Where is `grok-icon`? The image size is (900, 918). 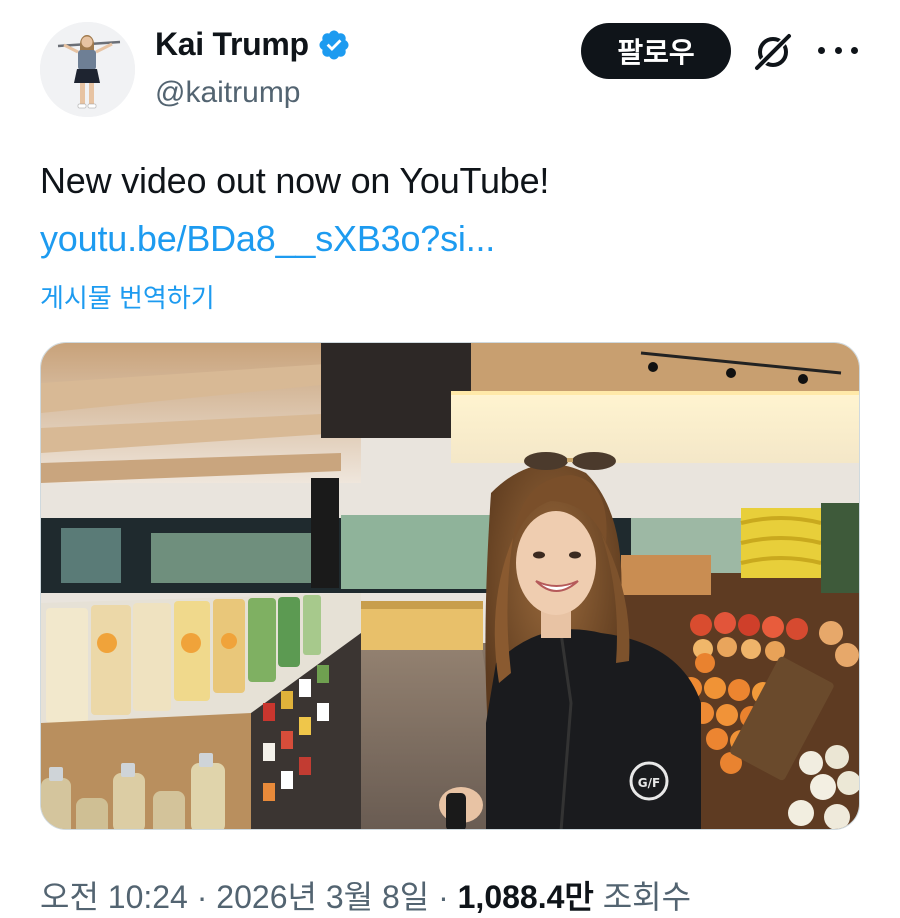
grok-icon is located at coordinates (773, 52).